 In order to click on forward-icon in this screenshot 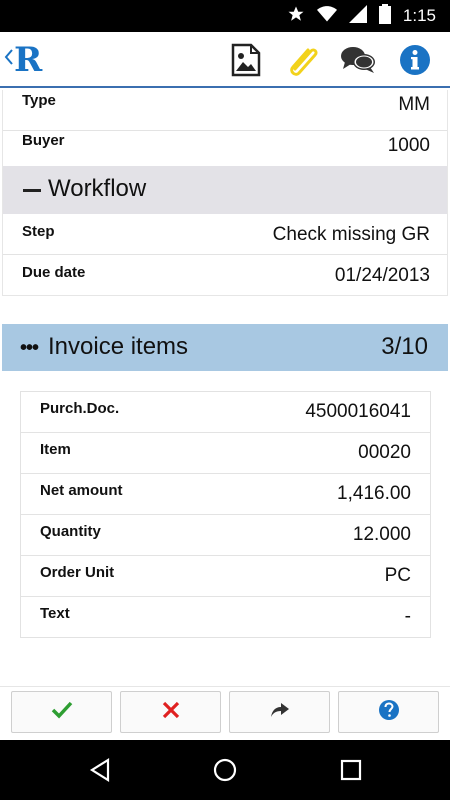, I will do `click(280, 712)`.